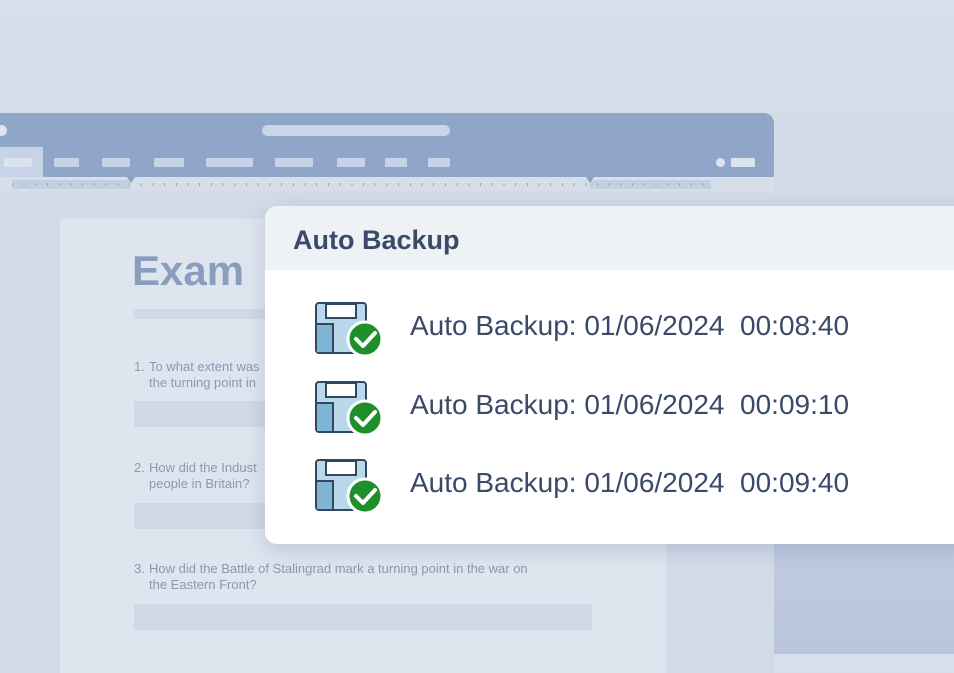 This screenshot has height=673, width=954. Describe the element at coordinates (609, 238) in the screenshot. I see `dialog-header: Auto Backup` at that location.